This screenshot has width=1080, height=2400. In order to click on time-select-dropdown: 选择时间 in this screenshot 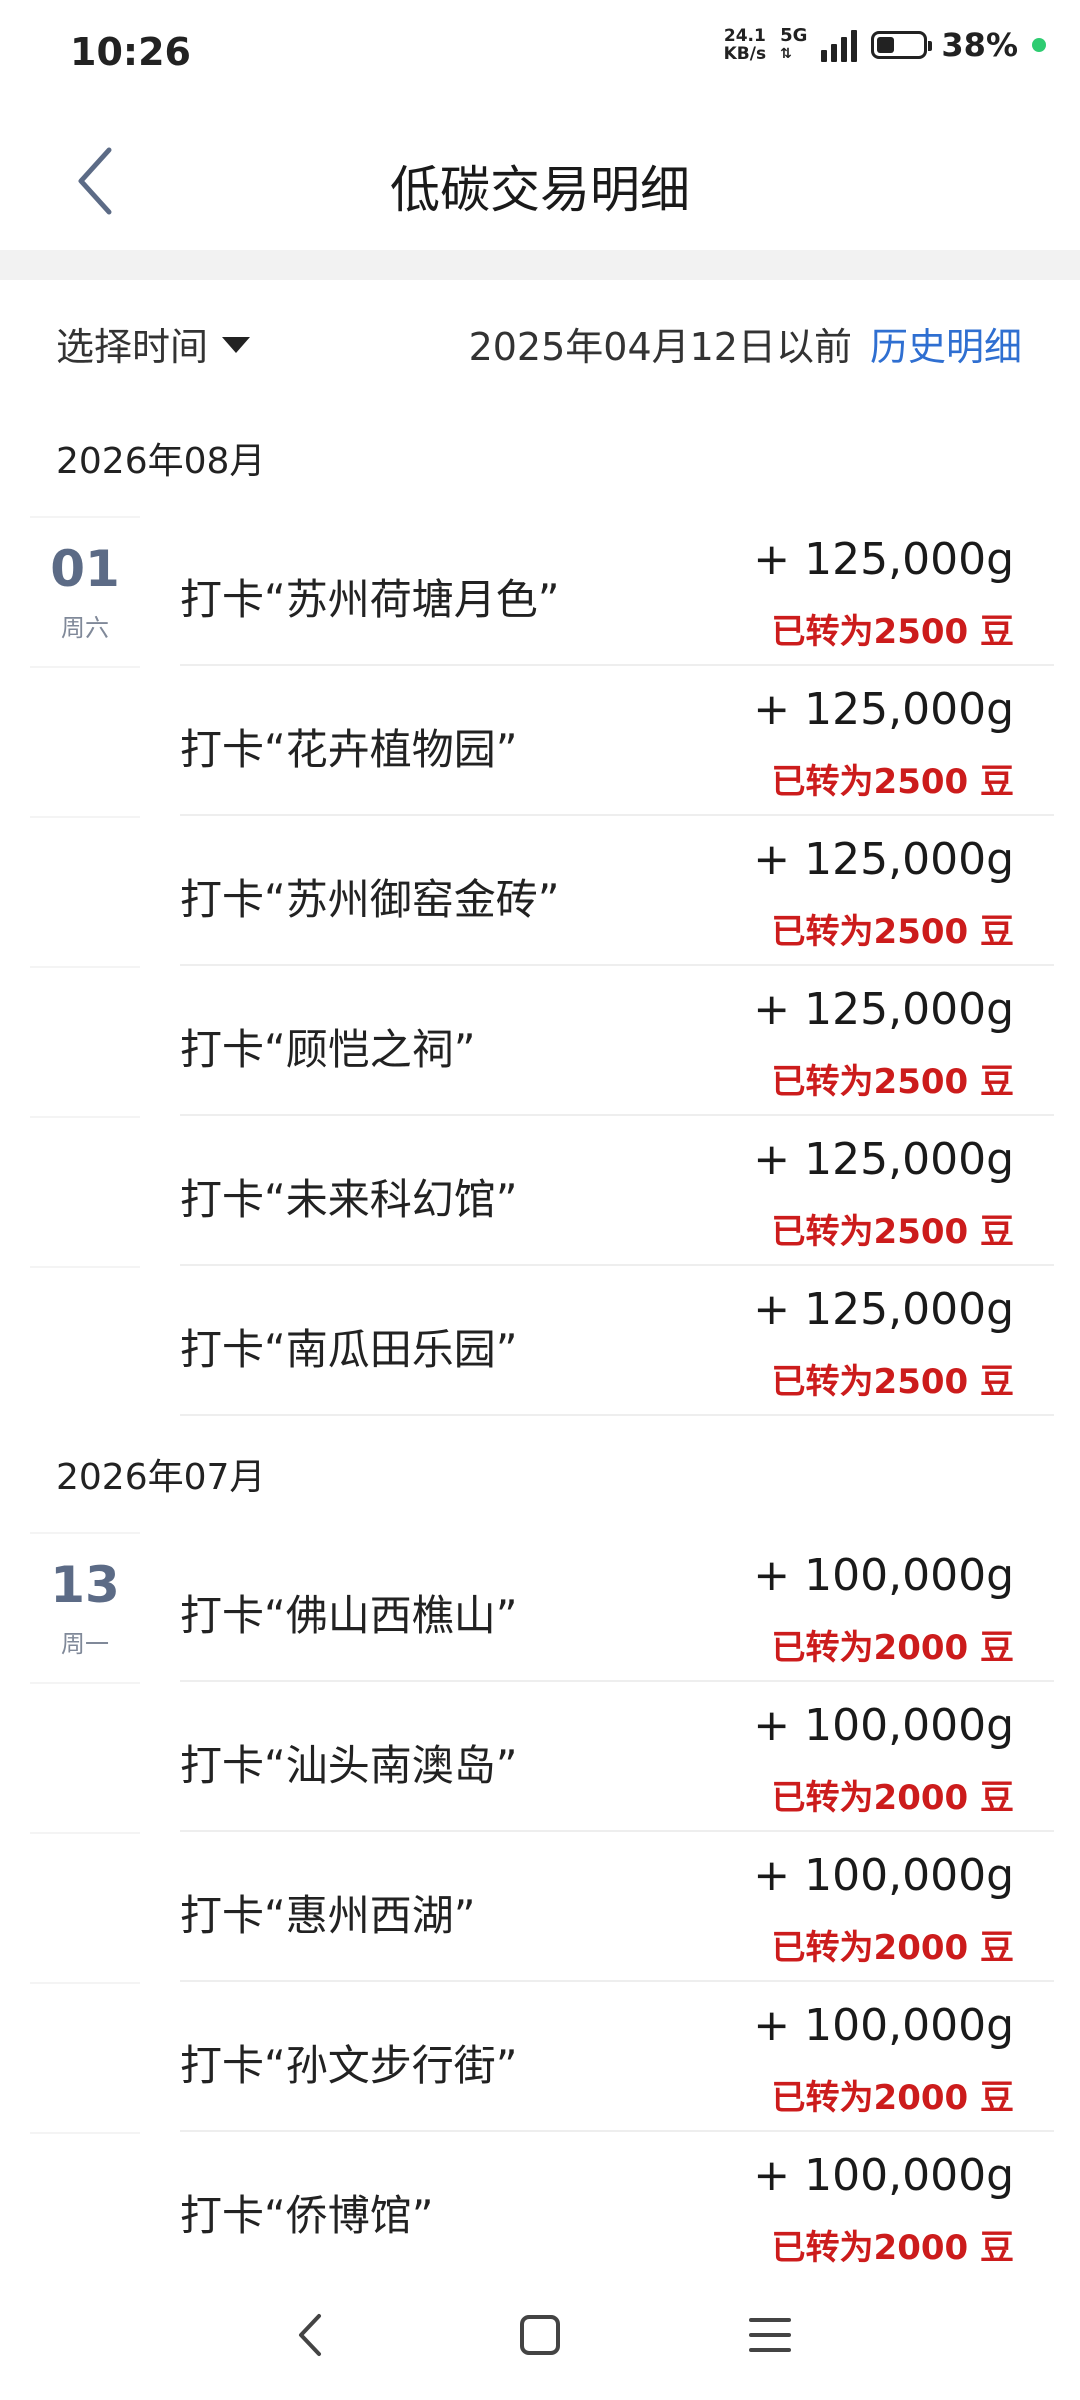, I will do `click(153, 343)`.